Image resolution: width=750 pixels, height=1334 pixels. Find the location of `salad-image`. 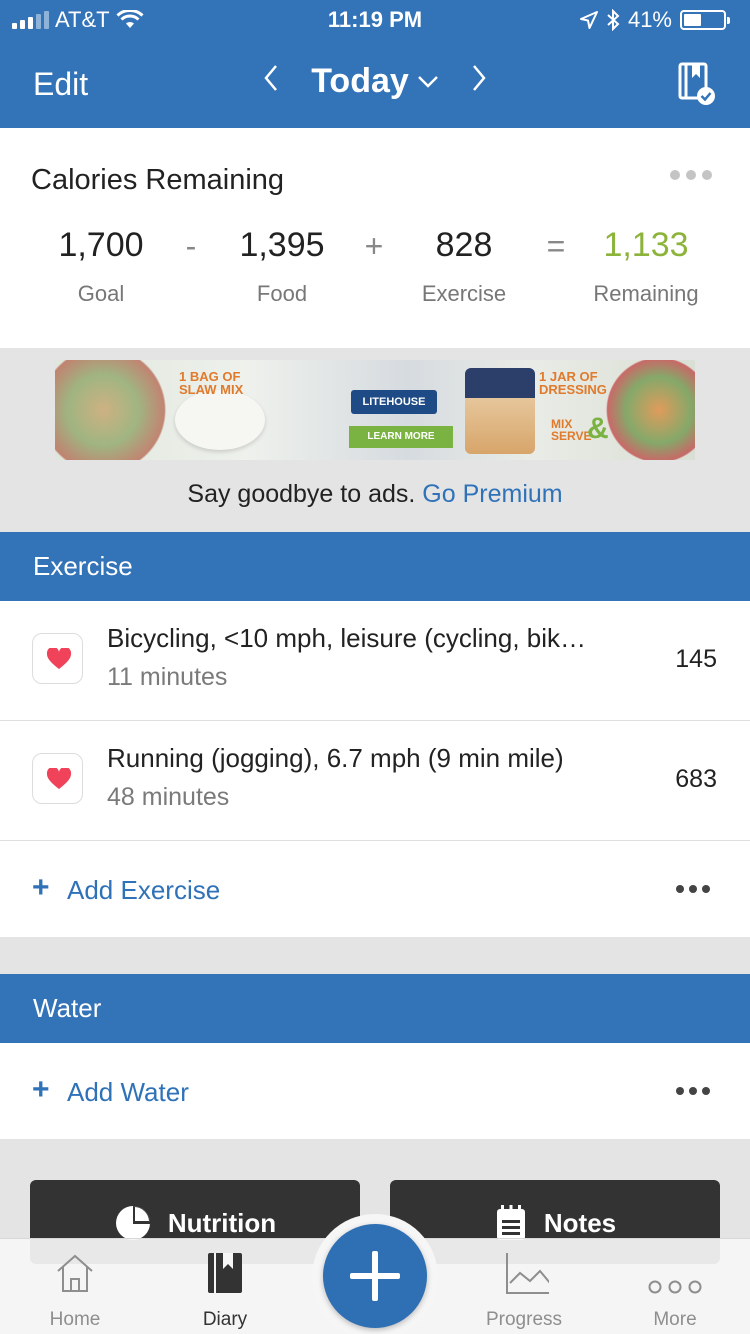

salad-image is located at coordinates (115, 410).